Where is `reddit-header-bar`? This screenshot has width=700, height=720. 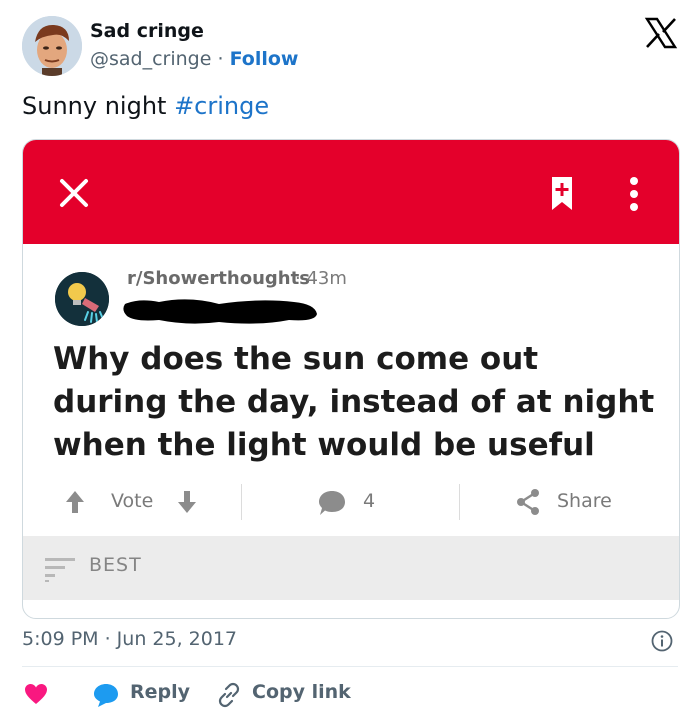
reddit-header-bar is located at coordinates (351, 192).